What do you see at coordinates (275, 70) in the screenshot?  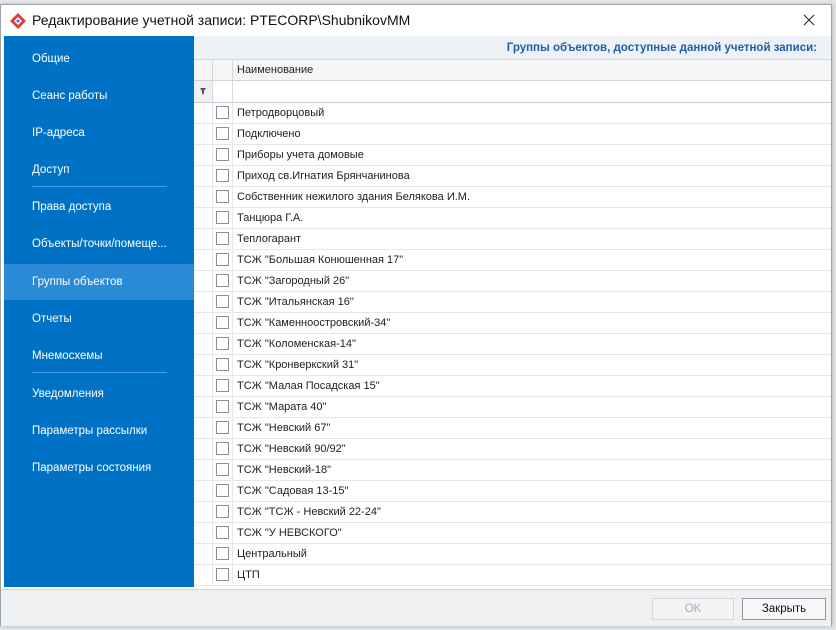 I see `column-header-name: Наименование` at bounding box center [275, 70].